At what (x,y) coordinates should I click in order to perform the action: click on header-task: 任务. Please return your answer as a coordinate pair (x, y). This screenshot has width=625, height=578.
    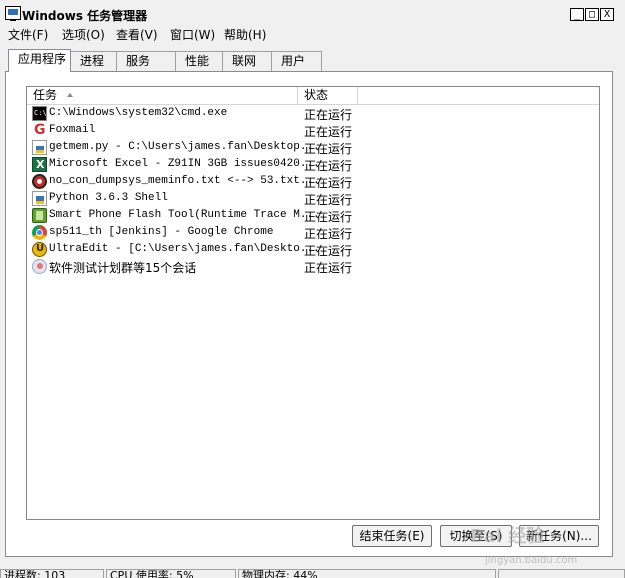
    Looking at the image, I should click on (162, 95).